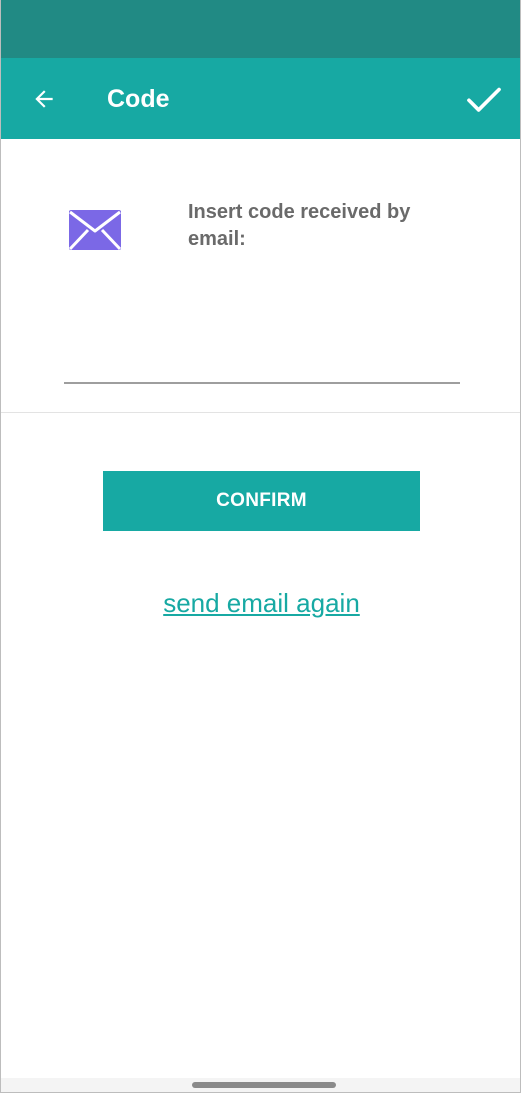 The height and width of the screenshot is (1093, 521). Describe the element at coordinates (299, 225) in the screenshot. I see `code-prompt-label: Insert code received by email:` at that location.